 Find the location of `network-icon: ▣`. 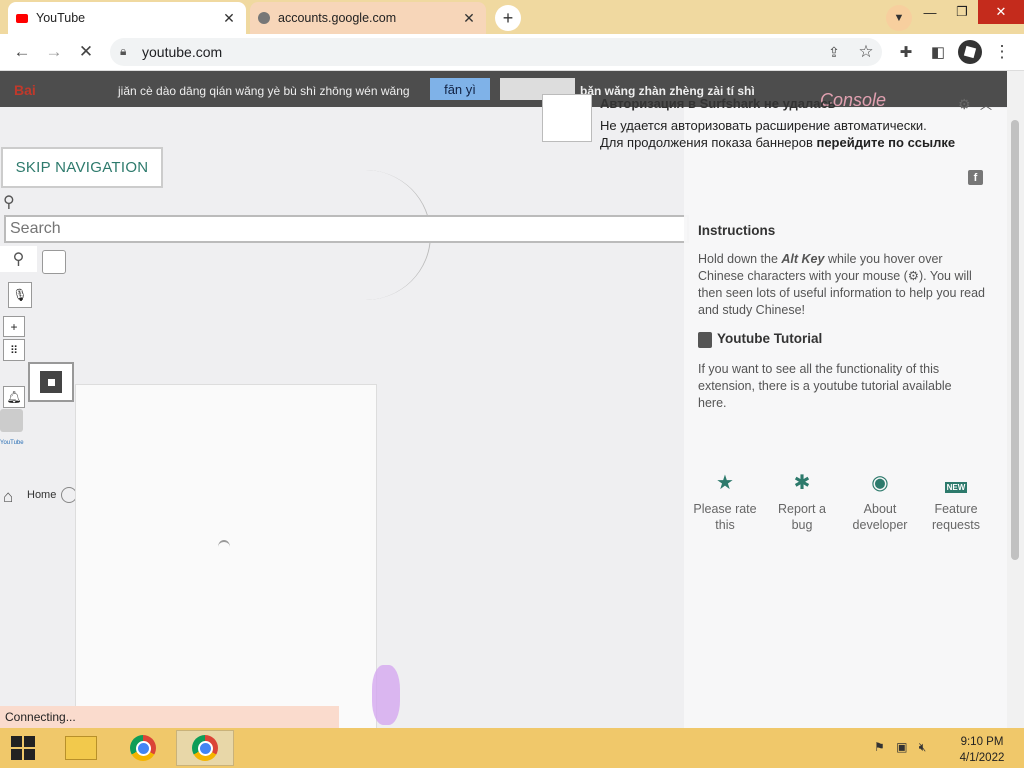

network-icon: ▣ is located at coordinates (901, 747).